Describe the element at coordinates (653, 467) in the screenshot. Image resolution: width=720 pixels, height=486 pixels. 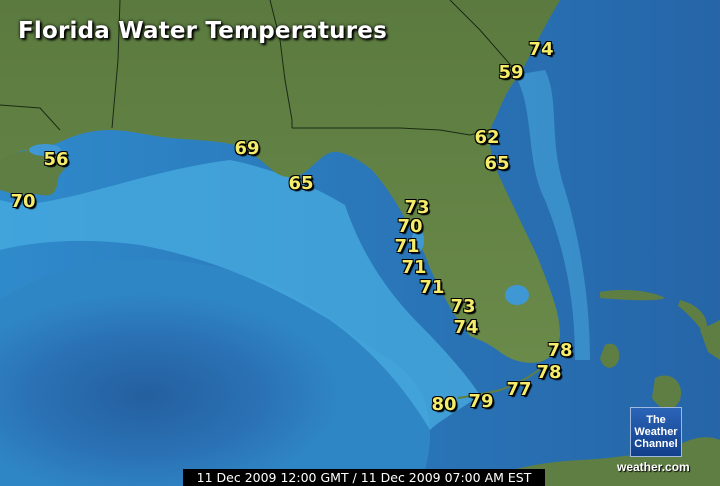
I see `weather-com-url: weather.com` at that location.